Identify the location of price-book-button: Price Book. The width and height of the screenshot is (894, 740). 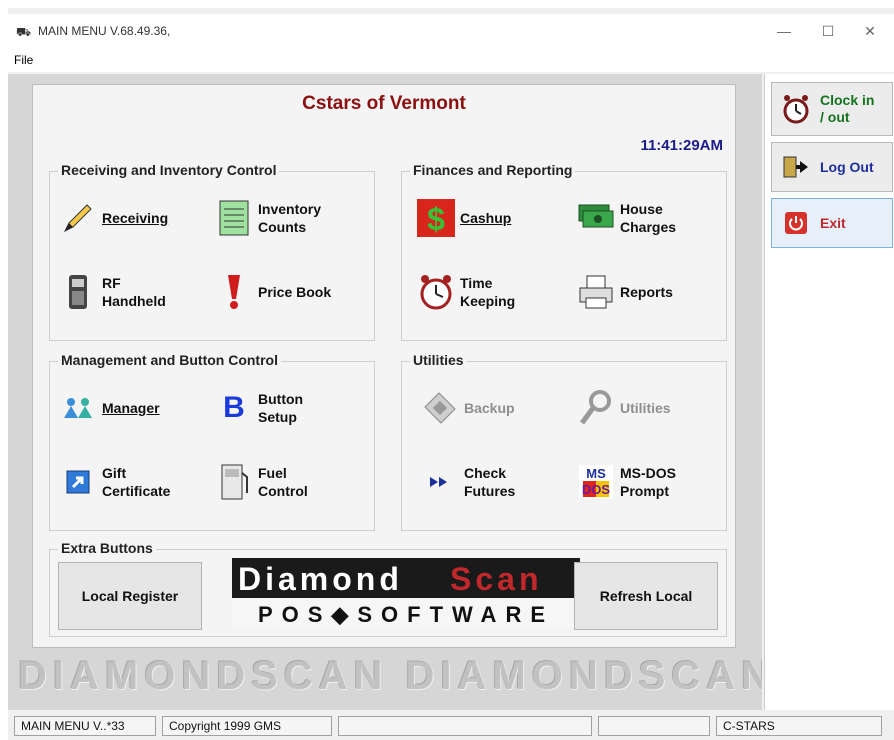
(272, 292).